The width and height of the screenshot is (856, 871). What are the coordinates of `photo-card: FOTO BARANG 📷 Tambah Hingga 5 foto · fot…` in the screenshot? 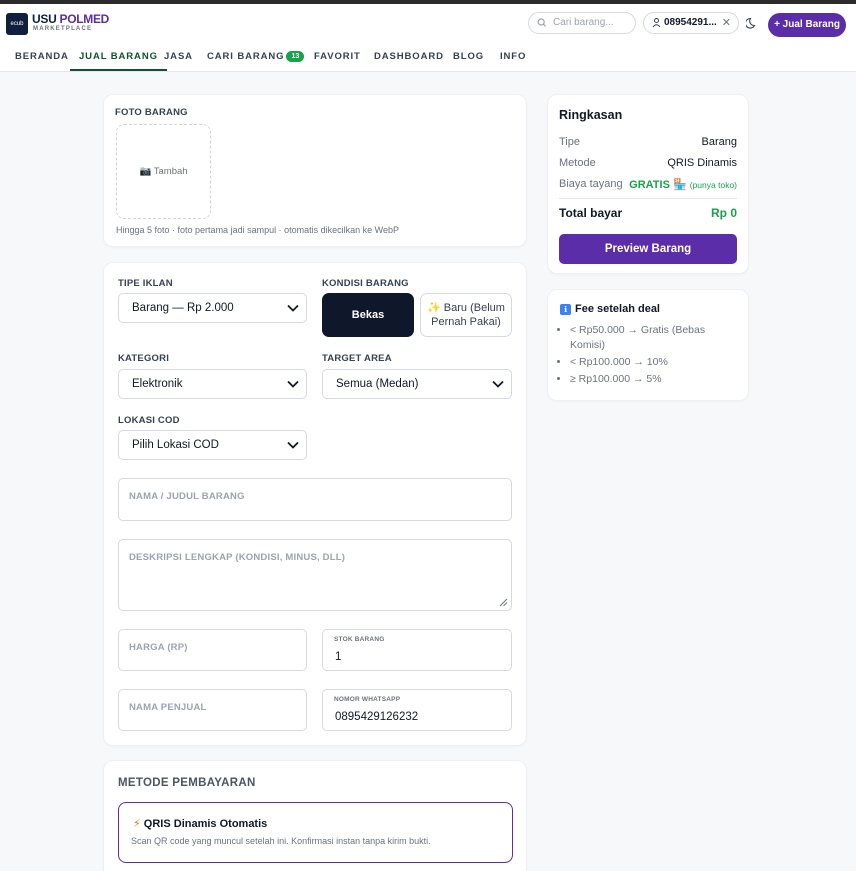 It's located at (315, 170).